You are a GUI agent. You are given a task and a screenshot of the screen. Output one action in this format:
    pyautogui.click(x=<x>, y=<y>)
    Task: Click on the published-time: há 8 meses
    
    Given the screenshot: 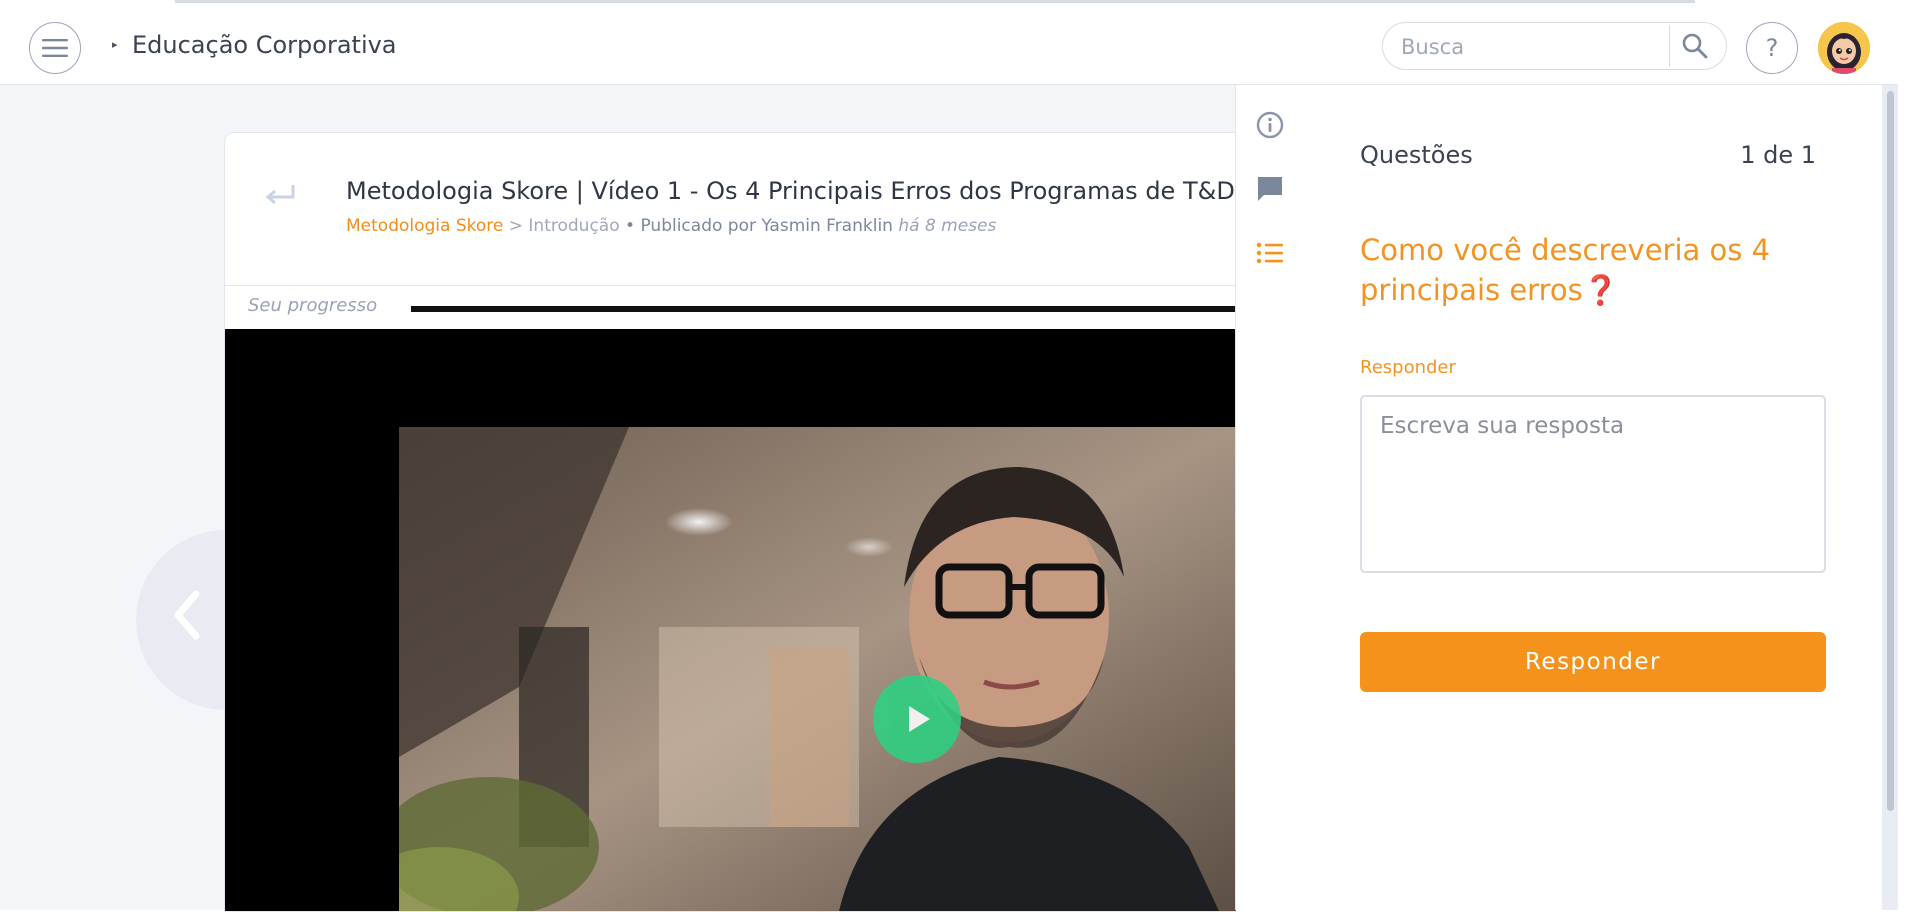 What is the action you would take?
    pyautogui.click(x=947, y=226)
    